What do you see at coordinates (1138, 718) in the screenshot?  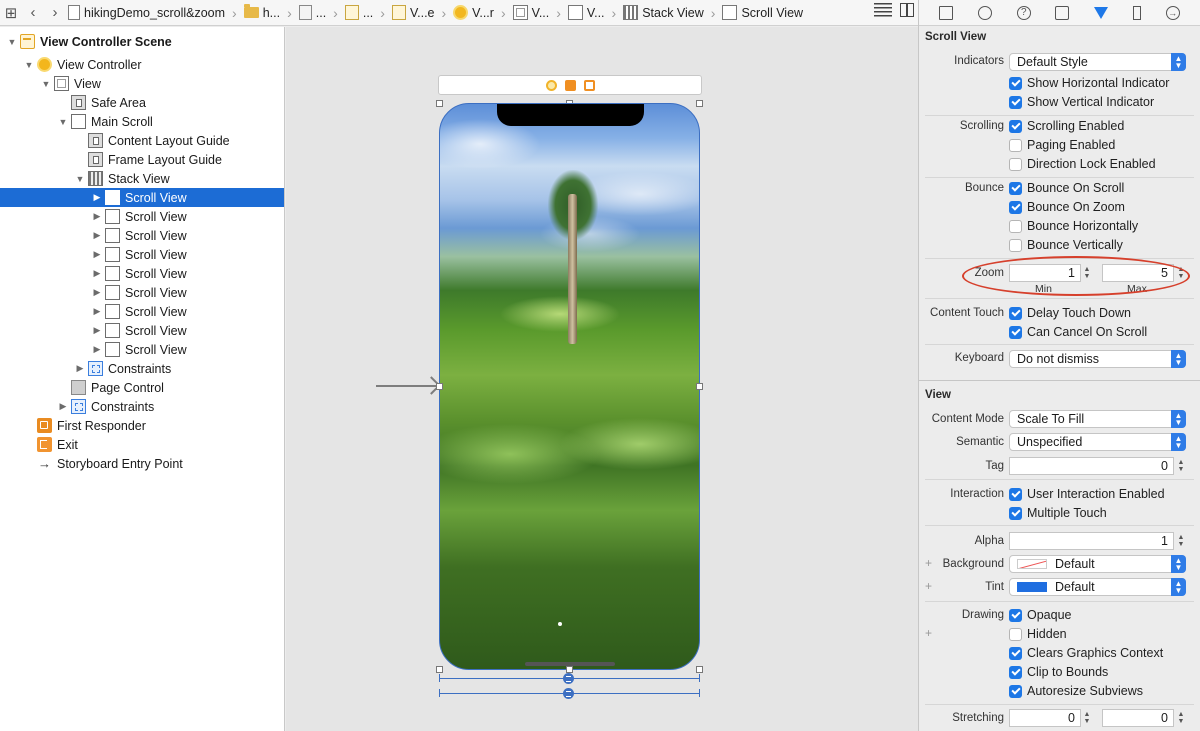 I see `stretching-y-field: 0` at bounding box center [1138, 718].